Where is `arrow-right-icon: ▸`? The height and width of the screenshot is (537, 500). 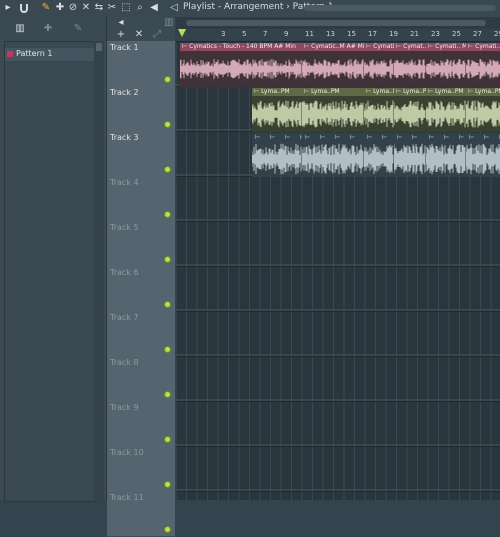 arrow-right-icon: ▸ is located at coordinates (8, 8).